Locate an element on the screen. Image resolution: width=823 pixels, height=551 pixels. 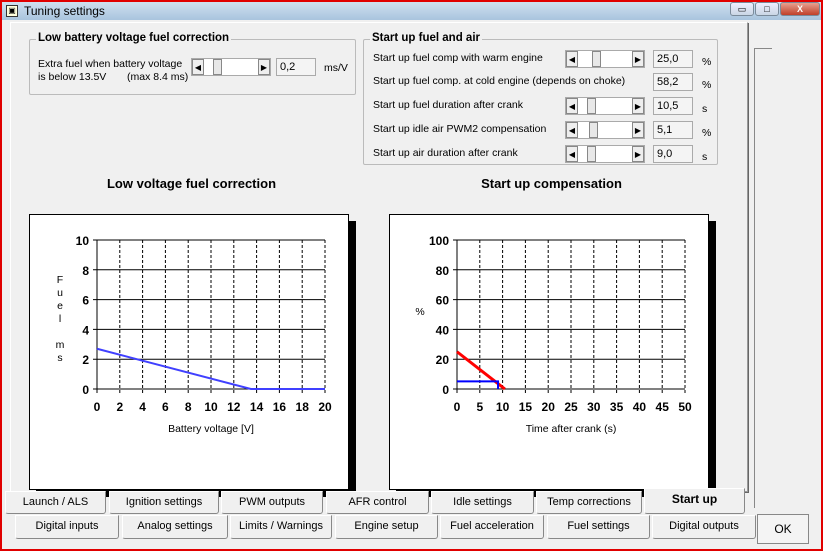
tab-analog-settings: Analog settings is located at coordinates (175, 527).